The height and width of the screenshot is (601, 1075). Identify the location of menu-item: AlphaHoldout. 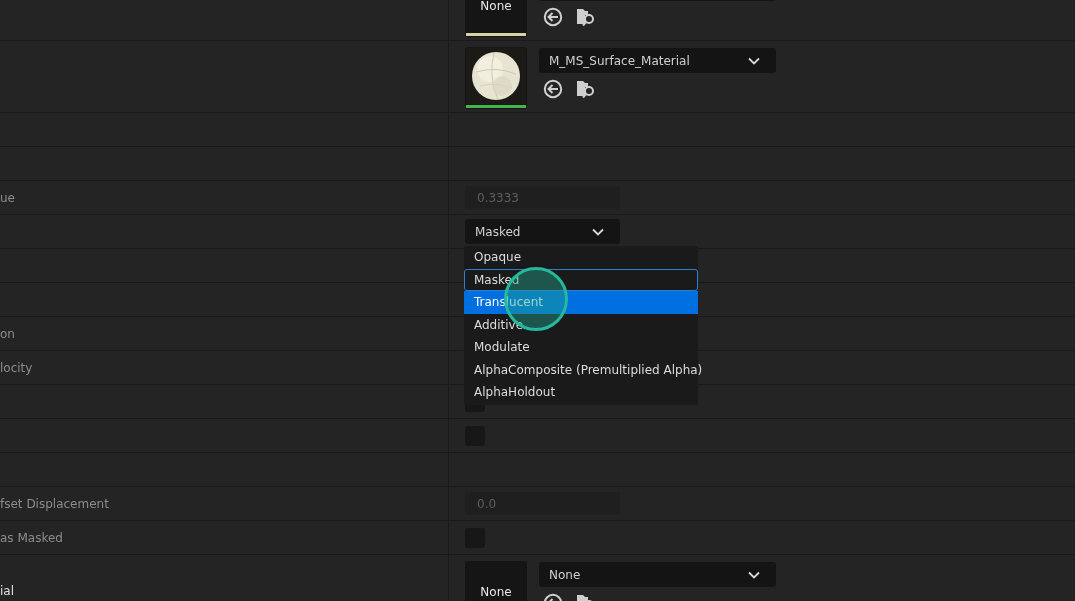
(581, 392).